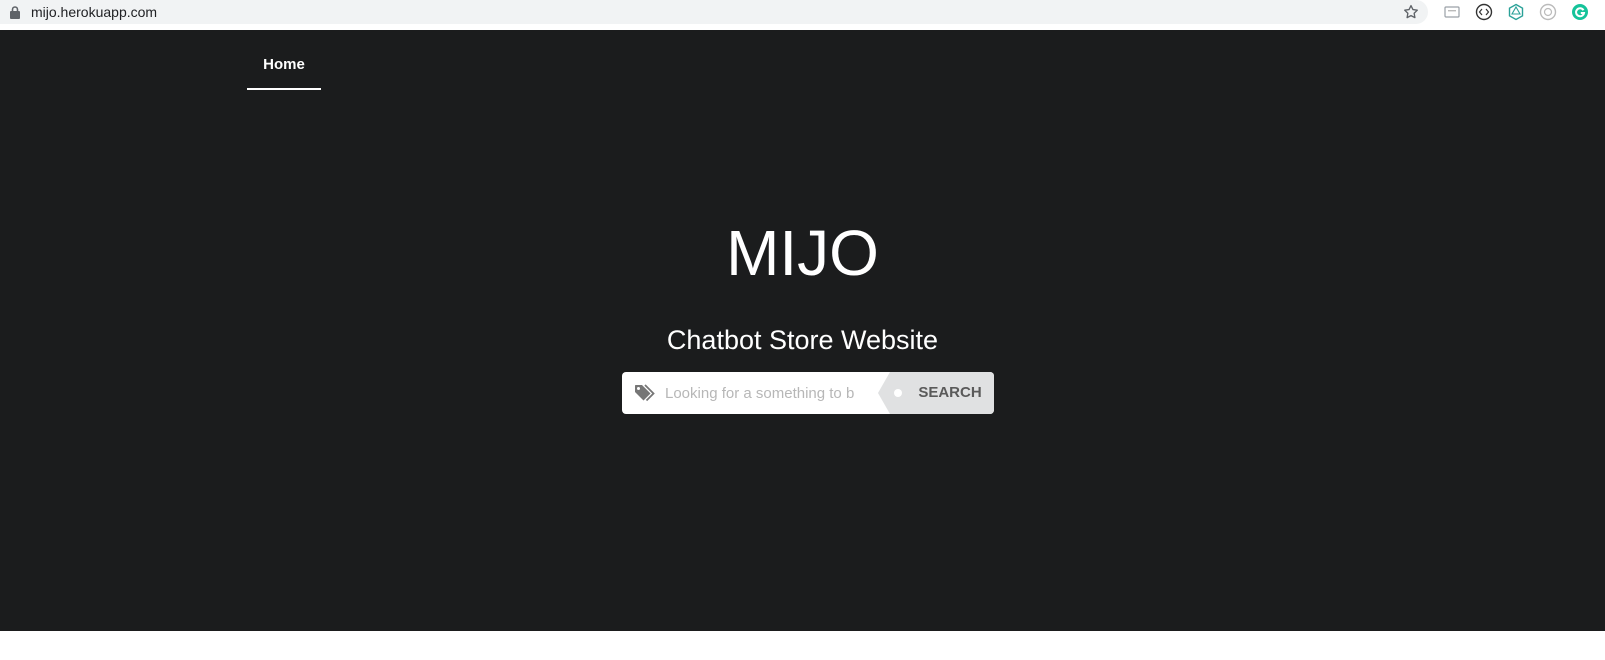  Describe the element at coordinates (1484, 12) in the screenshot. I see `code-extension-icon` at that location.